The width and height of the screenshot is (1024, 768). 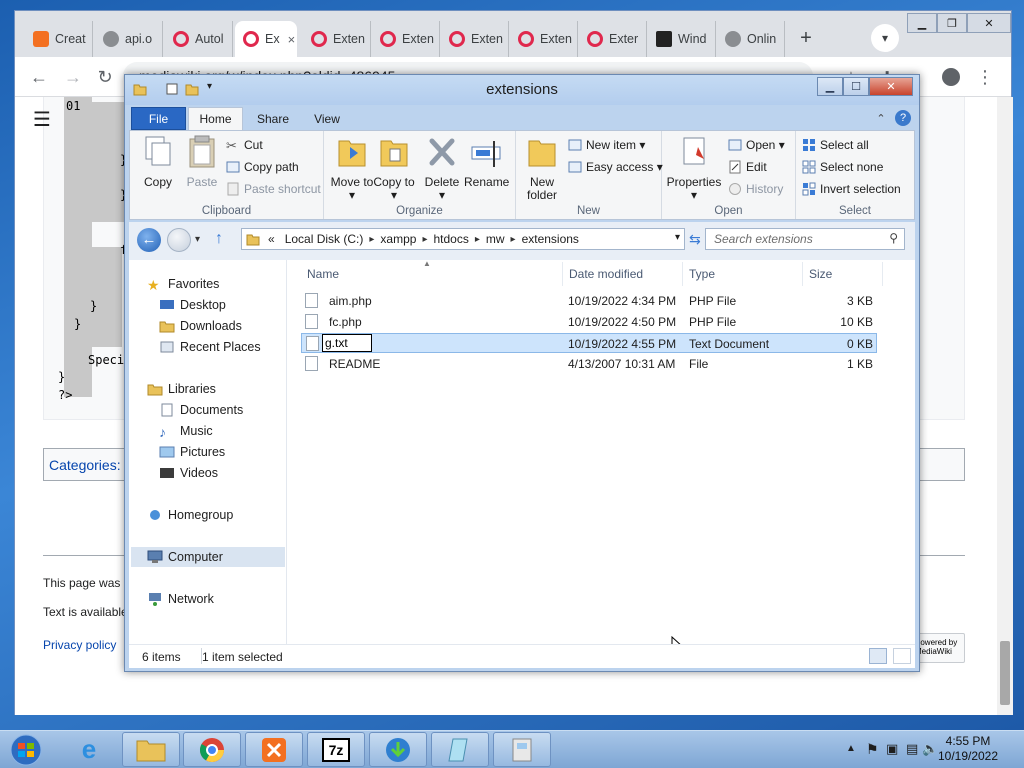 What do you see at coordinates (210, 347) in the screenshot?
I see `nav-recent-places: Recent Places` at bounding box center [210, 347].